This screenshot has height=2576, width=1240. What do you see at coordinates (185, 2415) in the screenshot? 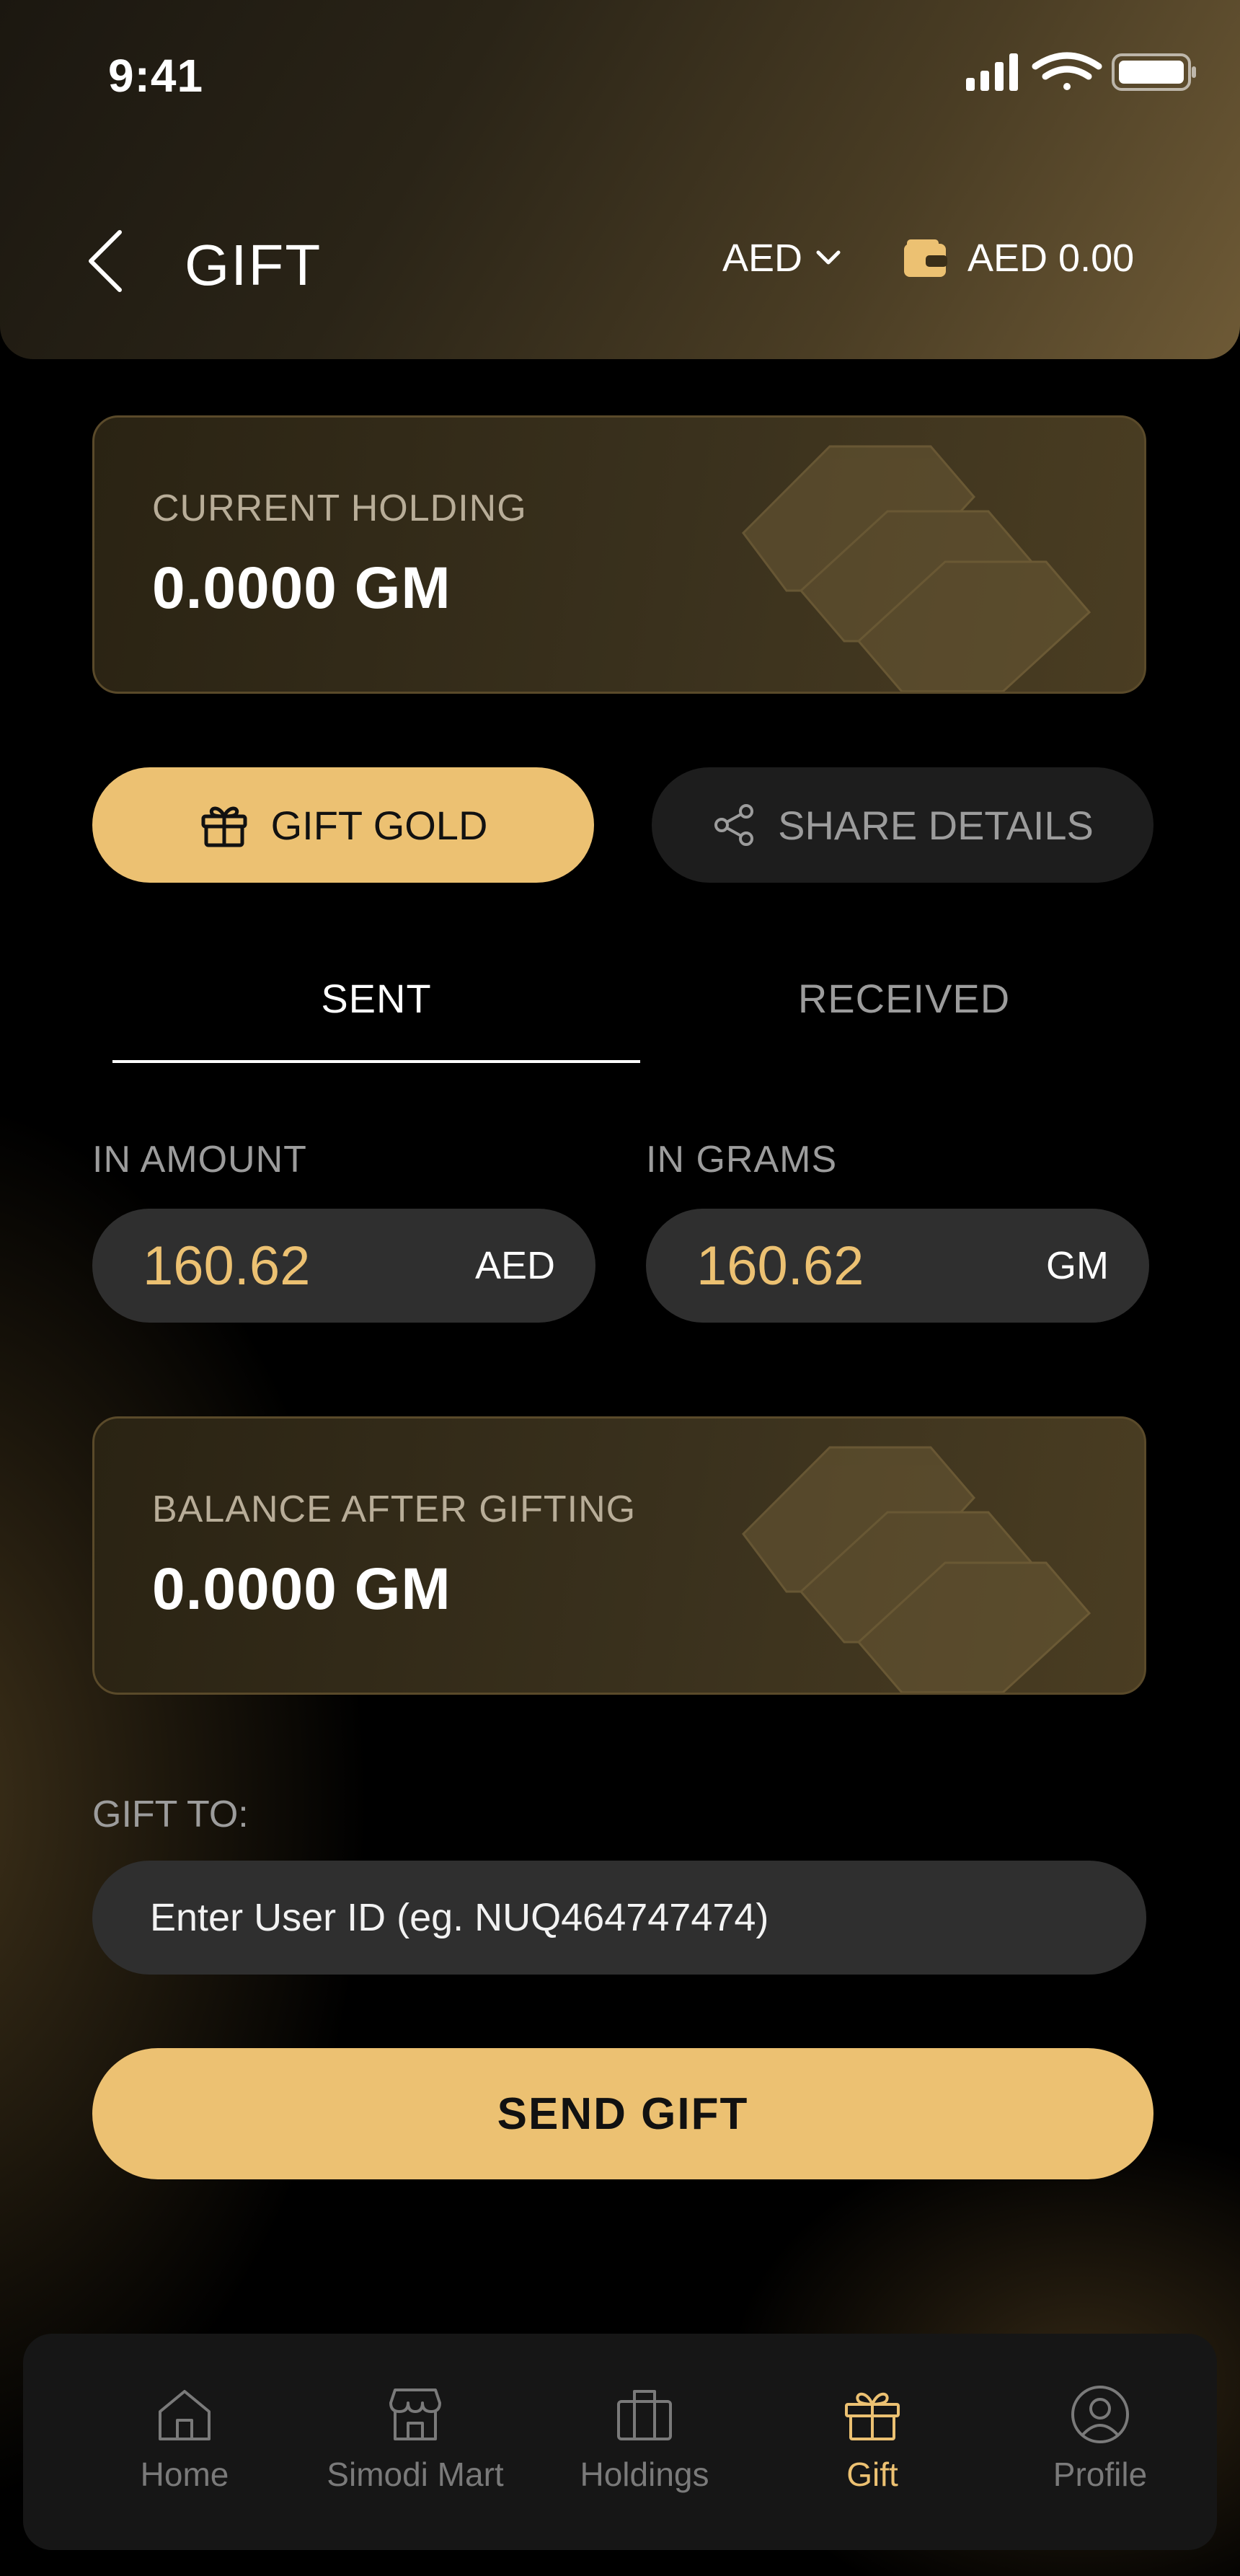
I see `home-icon` at bounding box center [185, 2415].